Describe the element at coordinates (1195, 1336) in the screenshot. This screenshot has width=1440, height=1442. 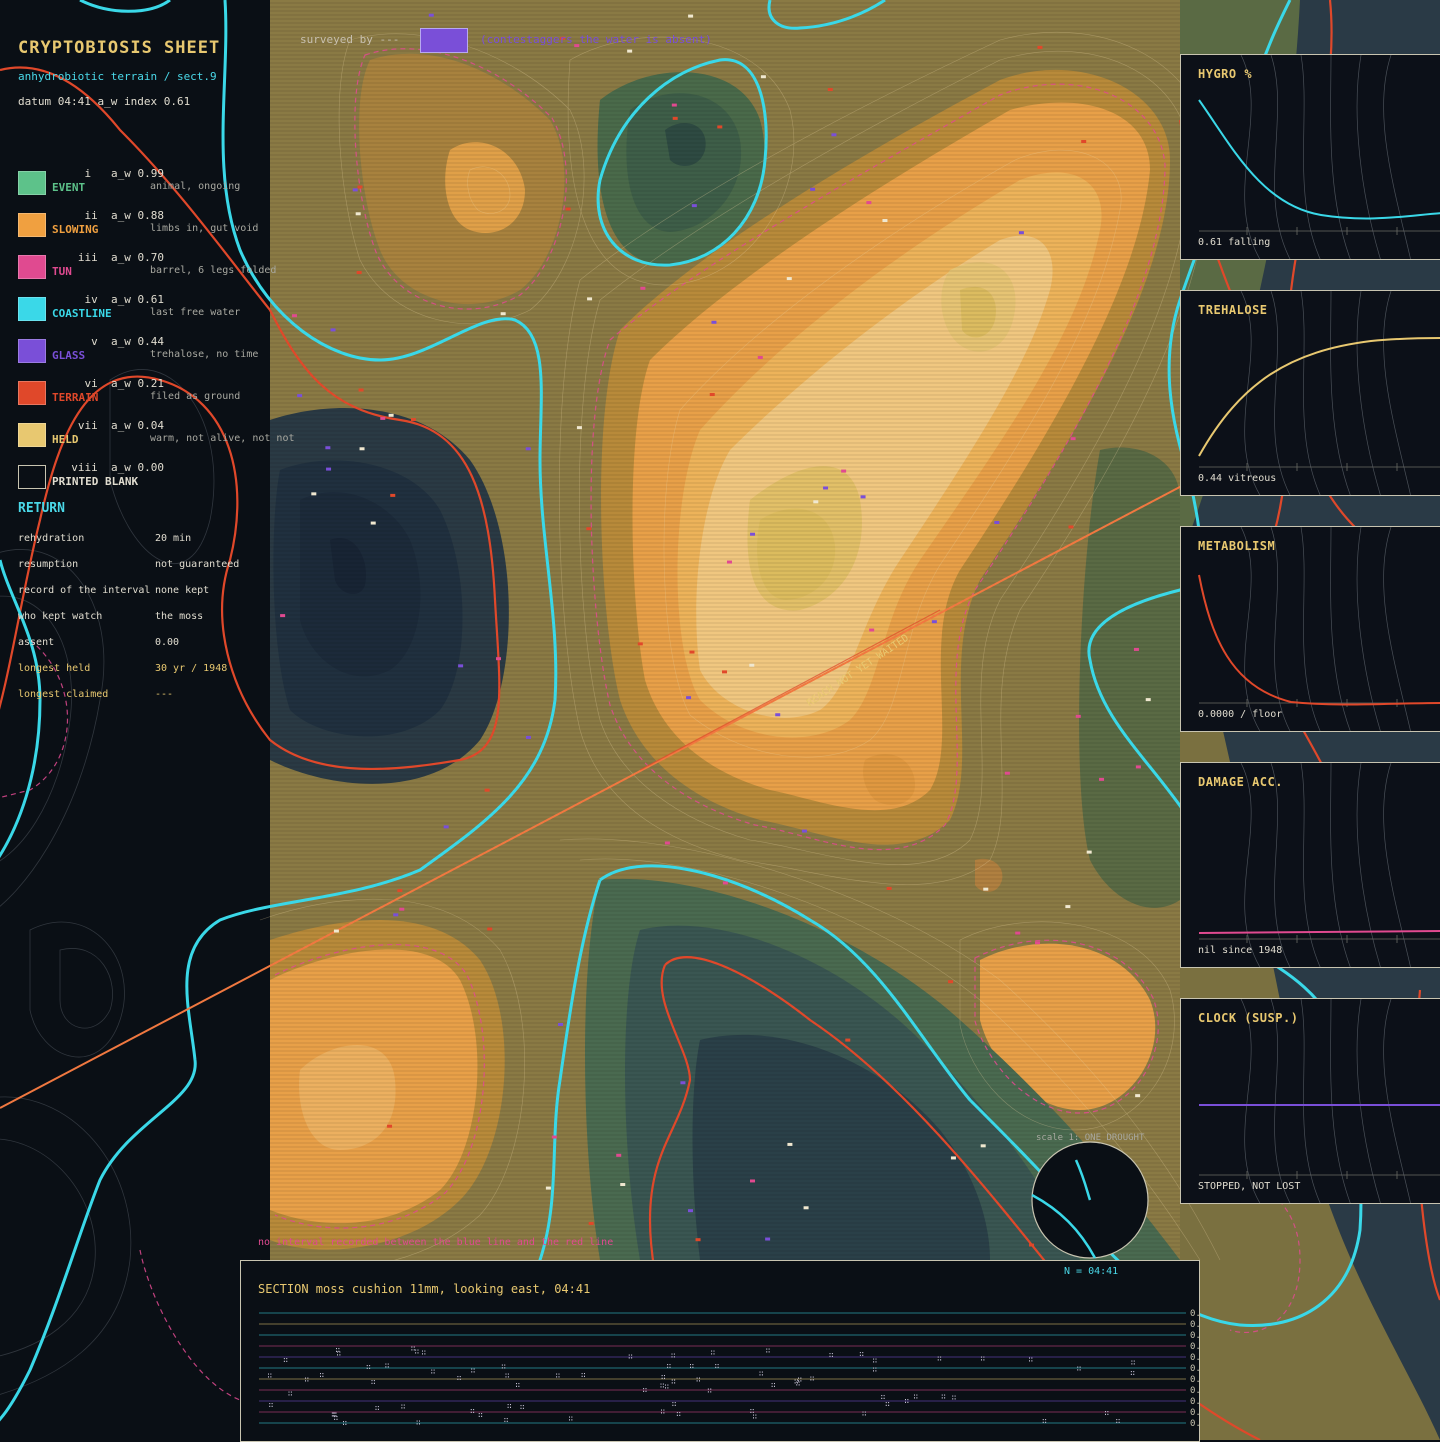
I see `section-tick-label: 0.32` at that location.